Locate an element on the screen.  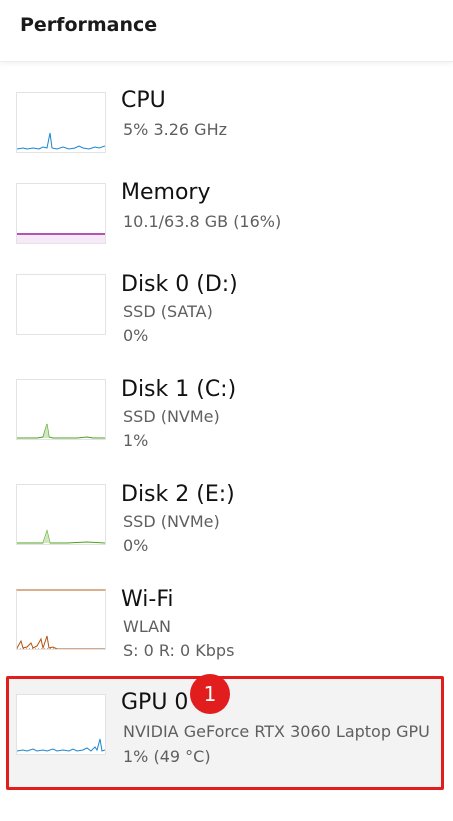
sidebar-item-label: Disk 1 (C:) is located at coordinates (179, 389).